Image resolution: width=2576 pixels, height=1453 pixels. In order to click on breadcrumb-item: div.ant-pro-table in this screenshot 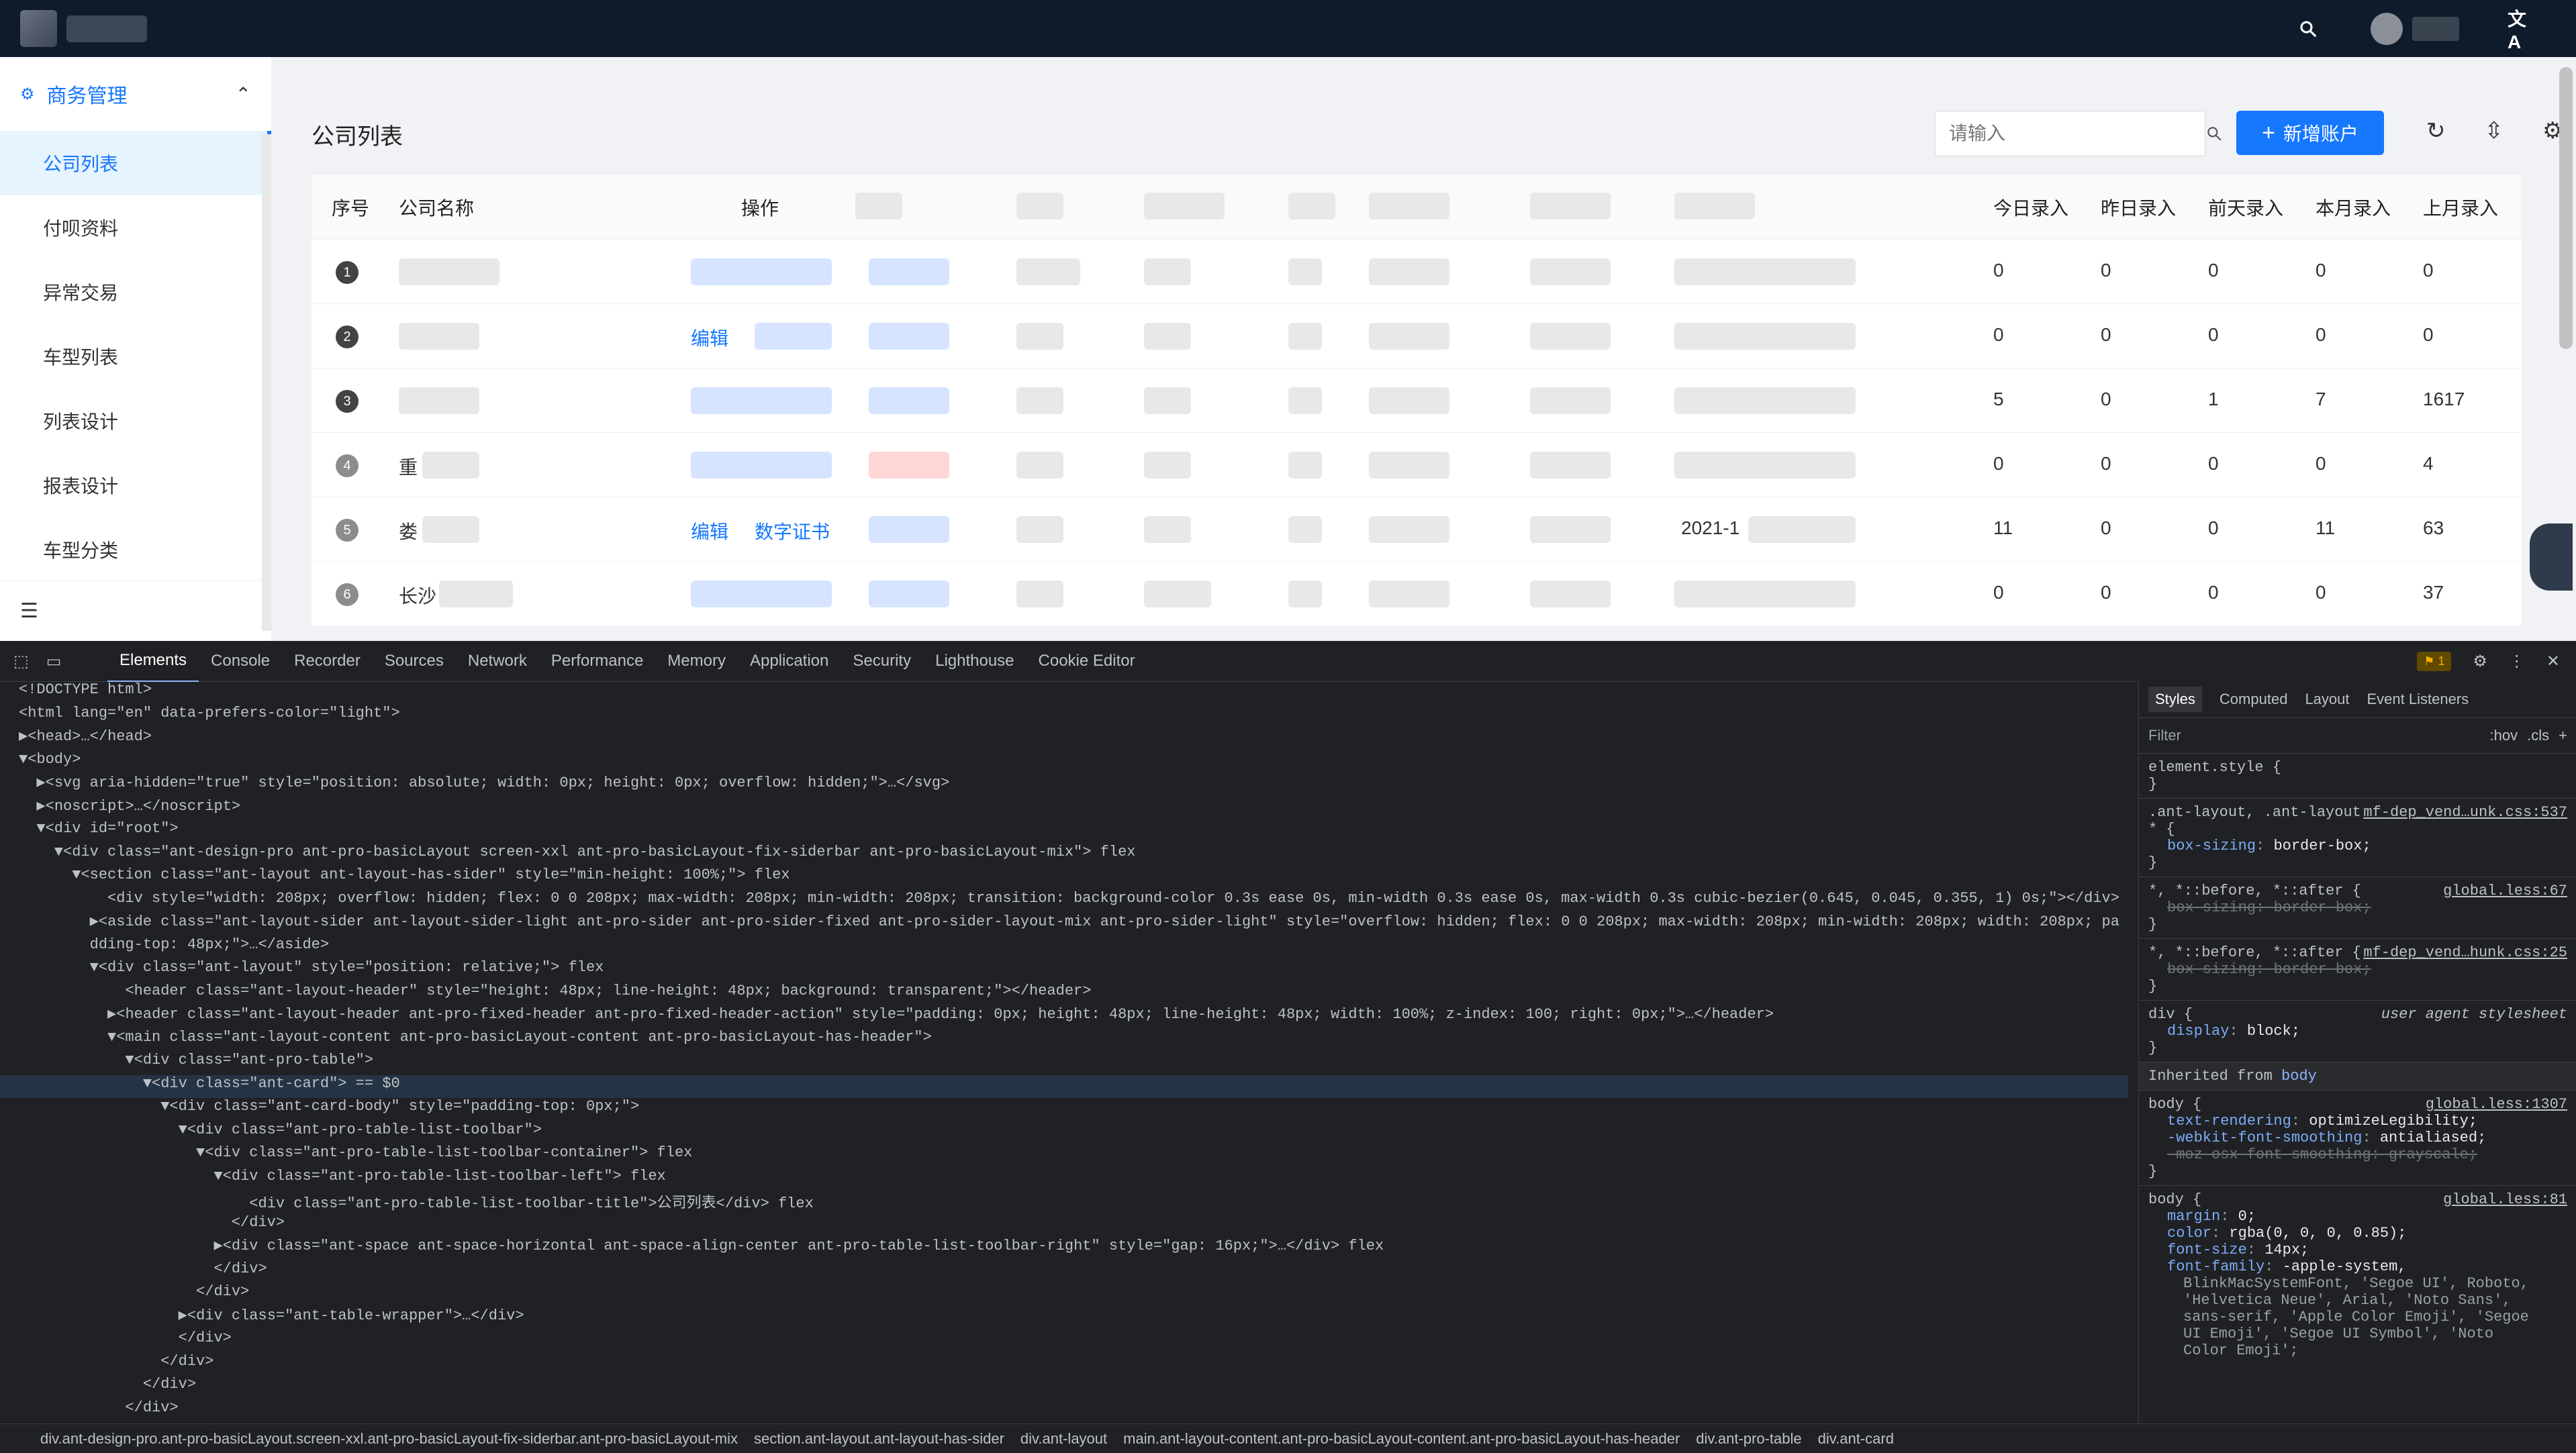, I will do `click(1749, 1439)`.